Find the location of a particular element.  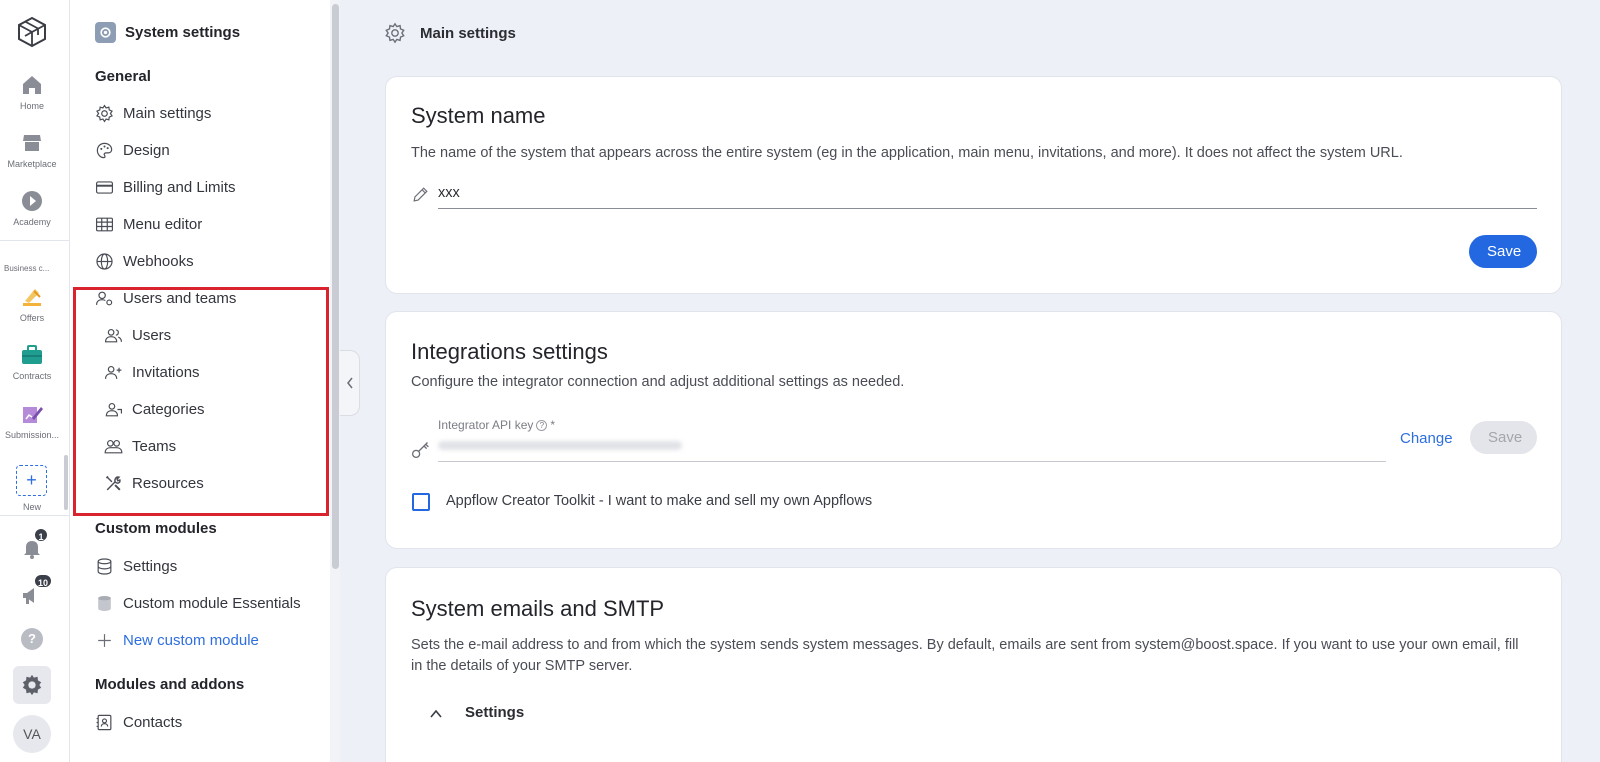

rail-marketplace-label: Marketplace is located at coordinates (32, 164).